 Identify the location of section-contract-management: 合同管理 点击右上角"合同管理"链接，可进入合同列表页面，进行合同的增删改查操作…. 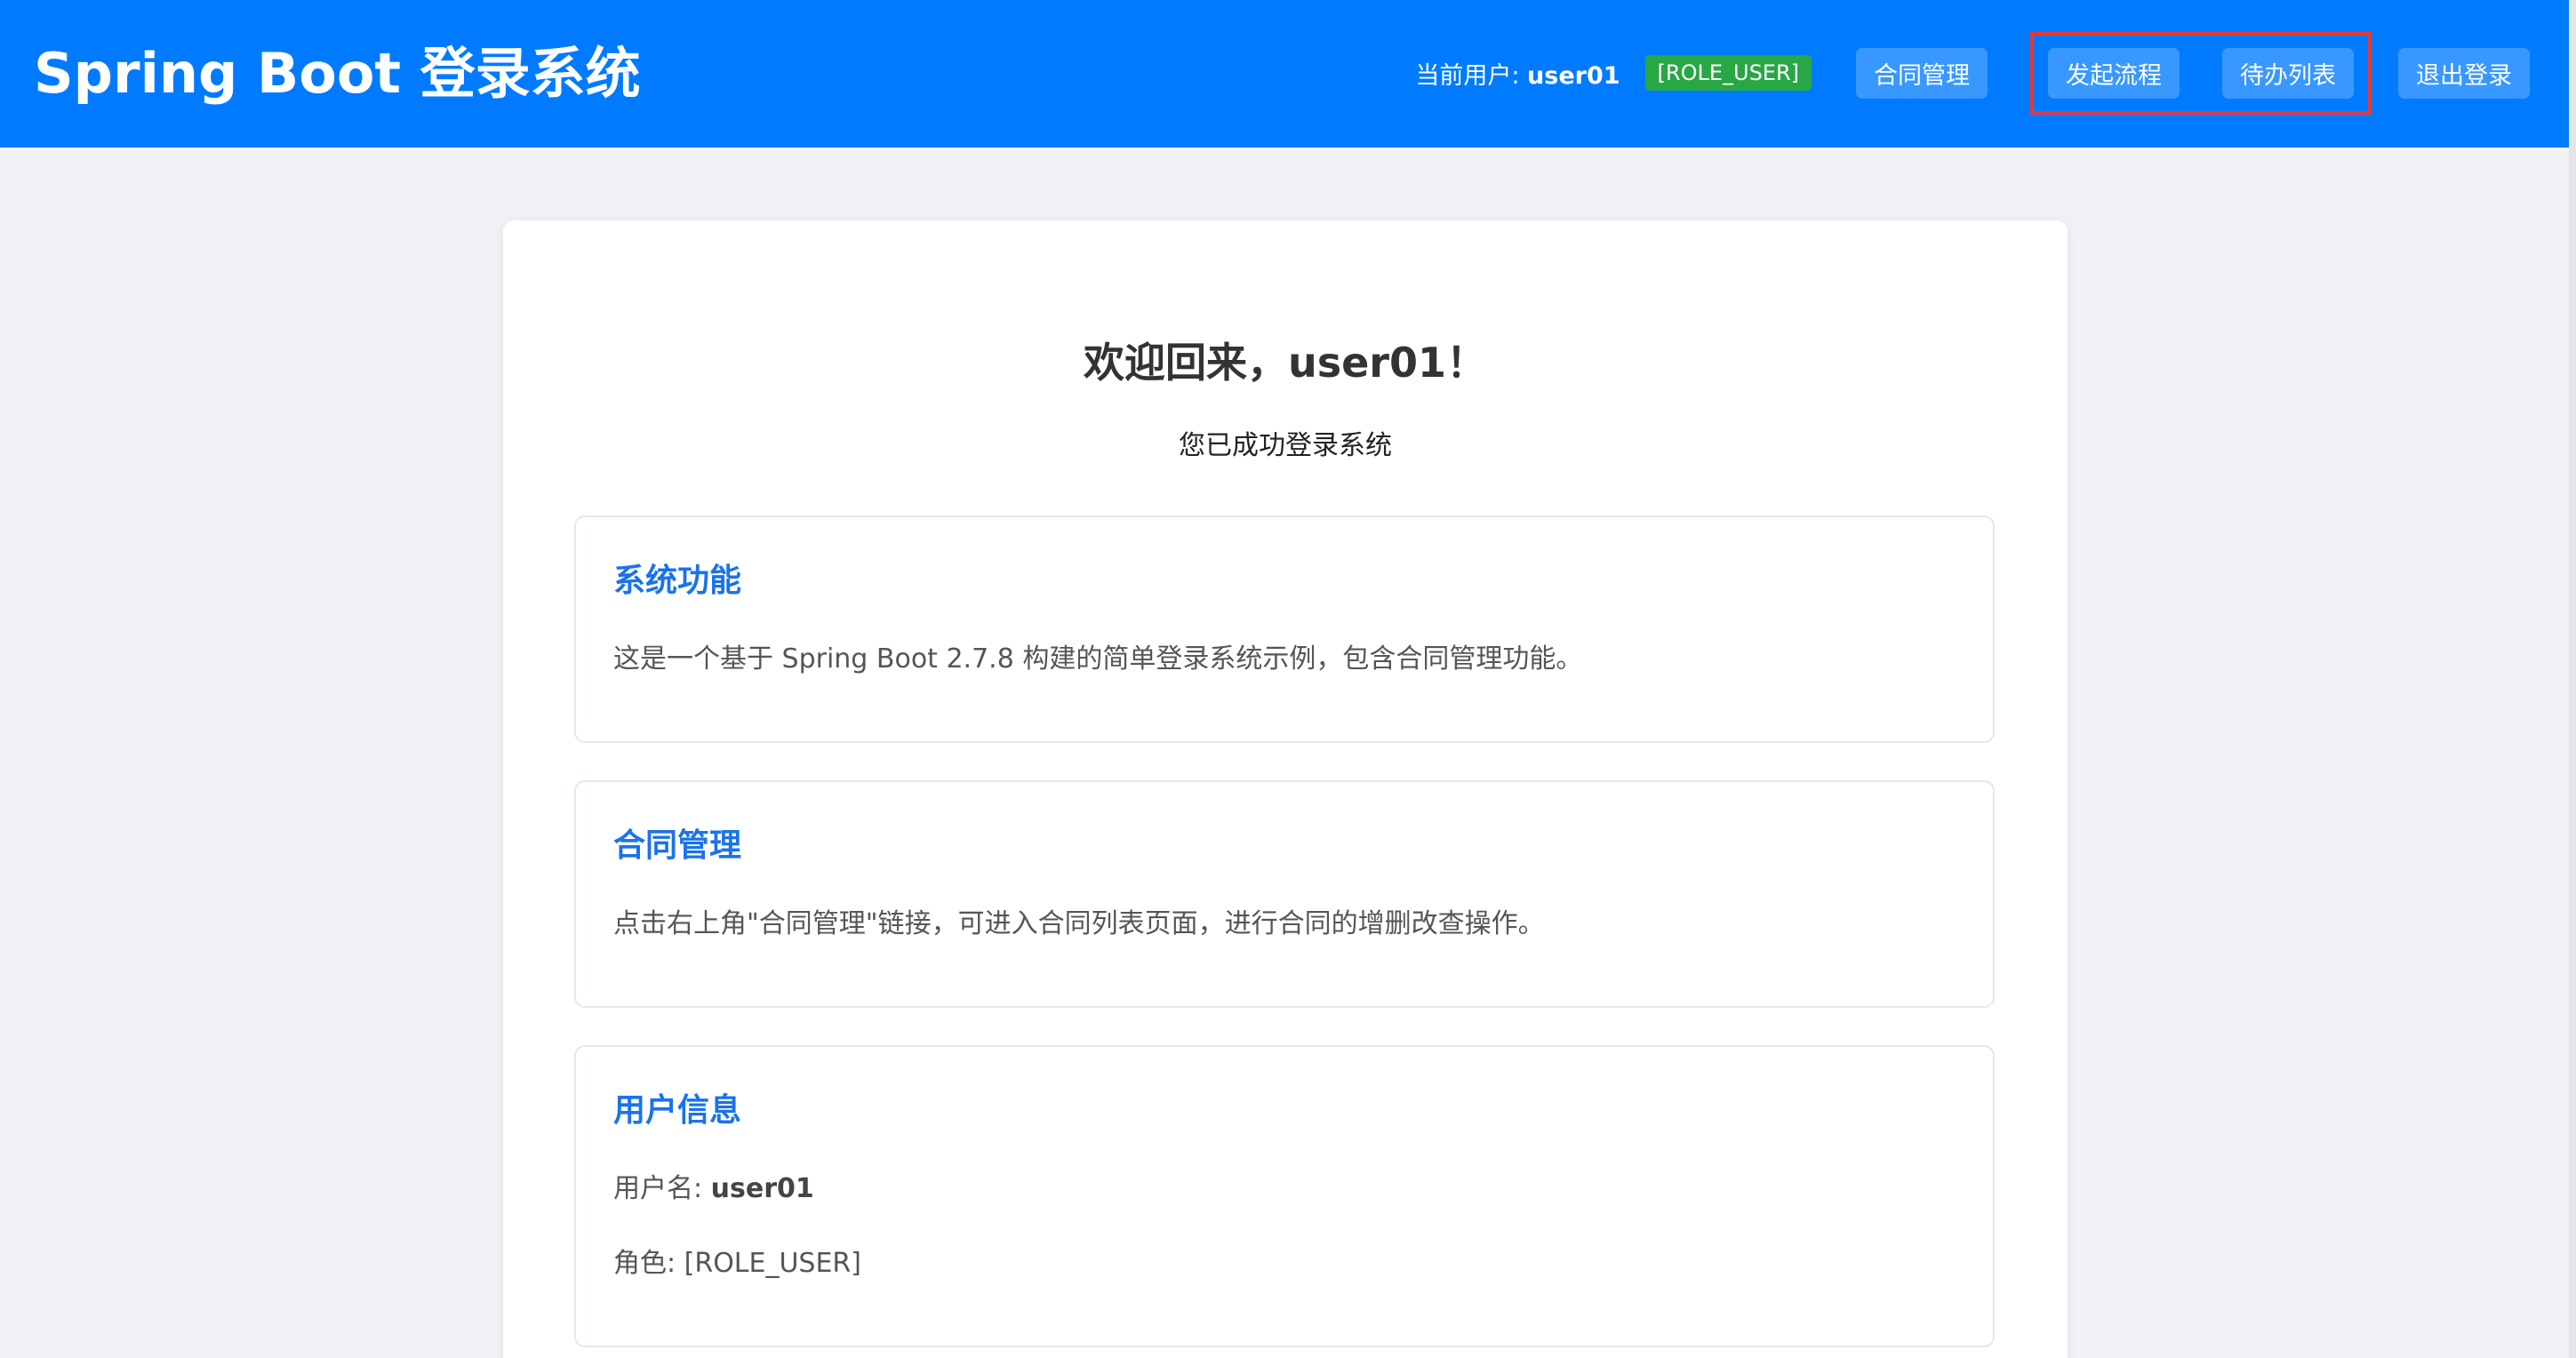
(1284, 894).